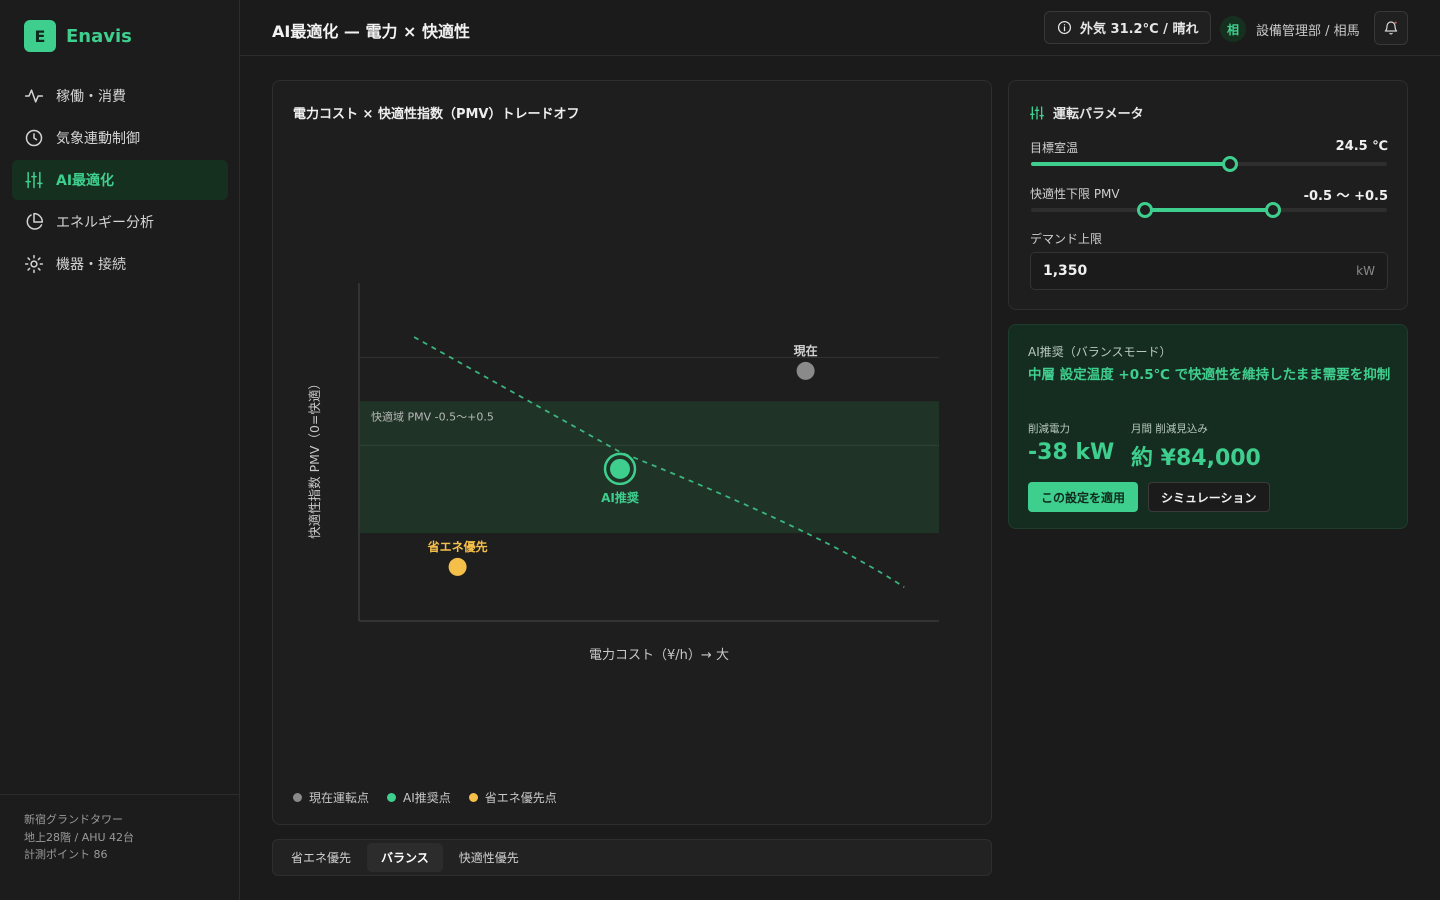 This screenshot has width=1440, height=900. I want to click on point-label-energy-saving: 省エネ優先, so click(457, 546).